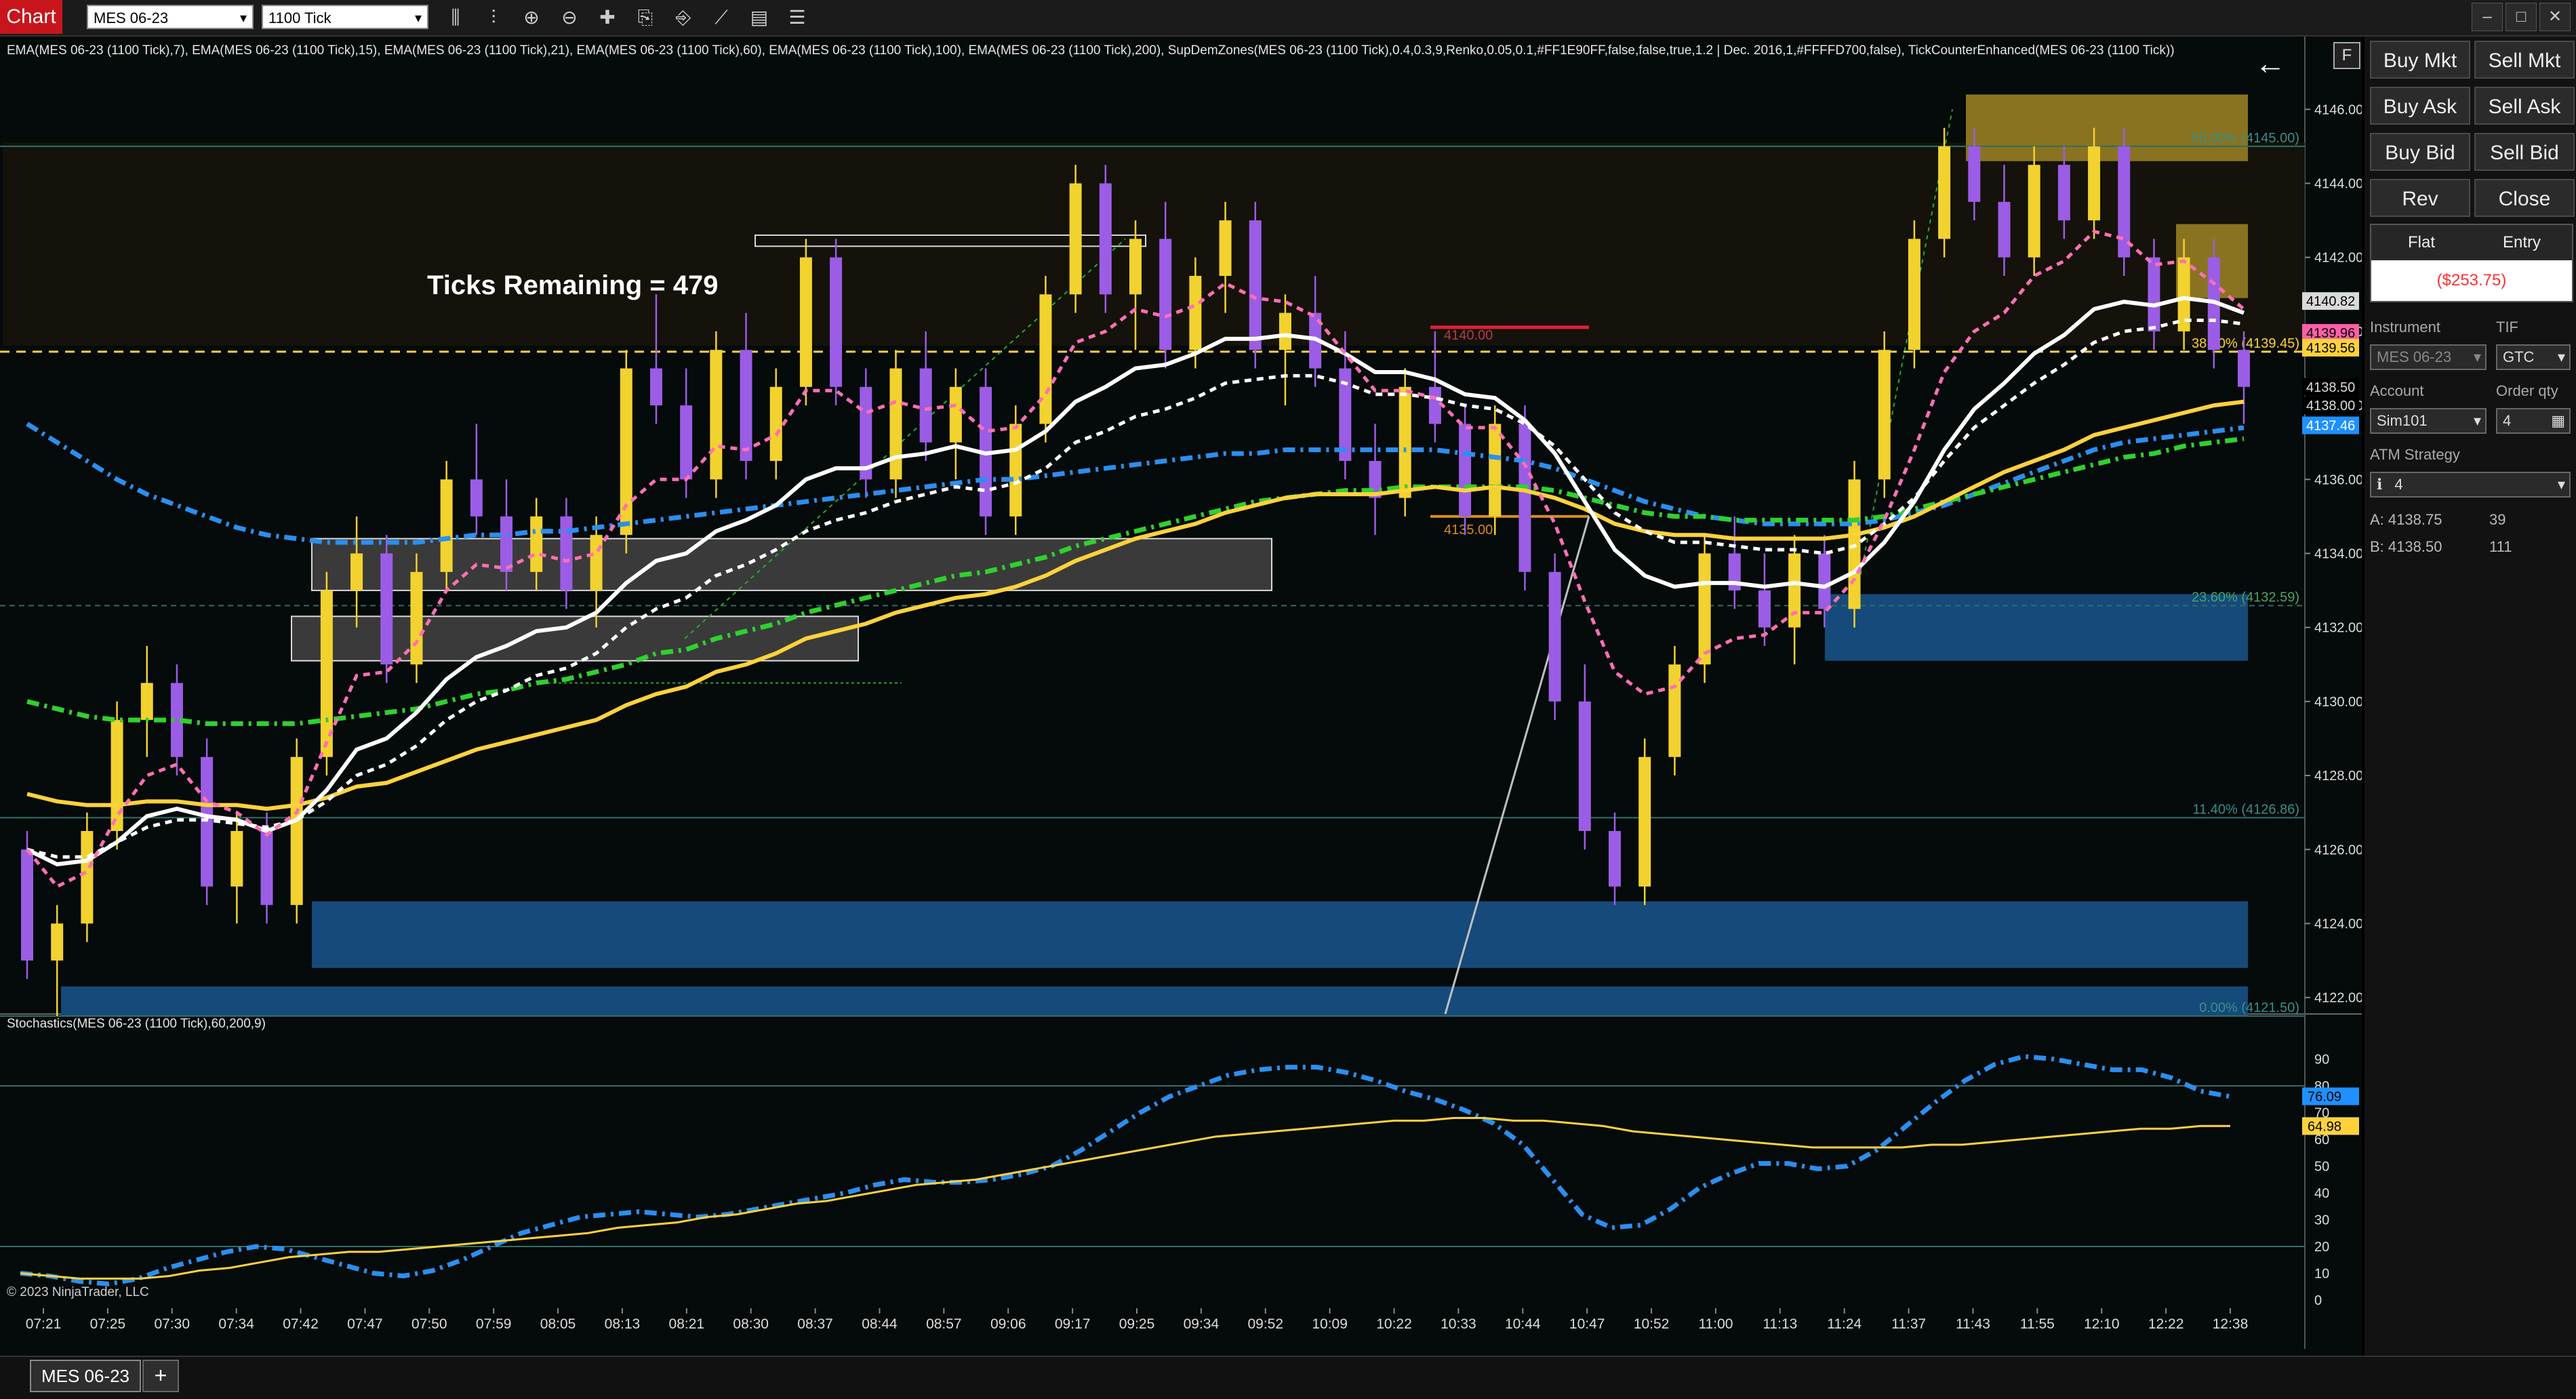  I want to click on bar-type-icon: ⫼, so click(455, 17).